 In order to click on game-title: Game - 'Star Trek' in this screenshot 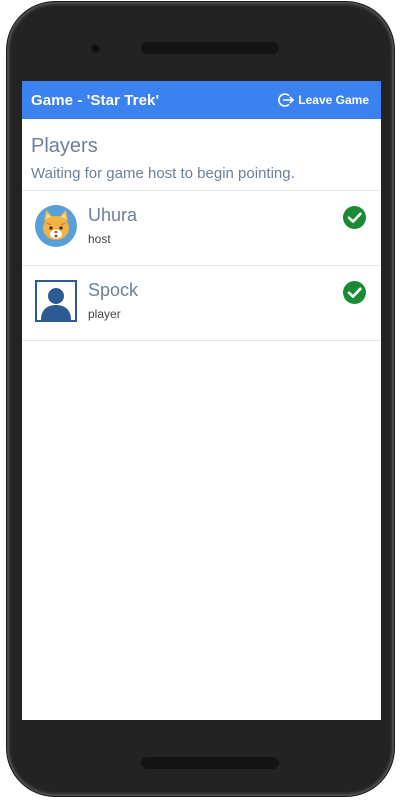, I will do `click(95, 100)`.